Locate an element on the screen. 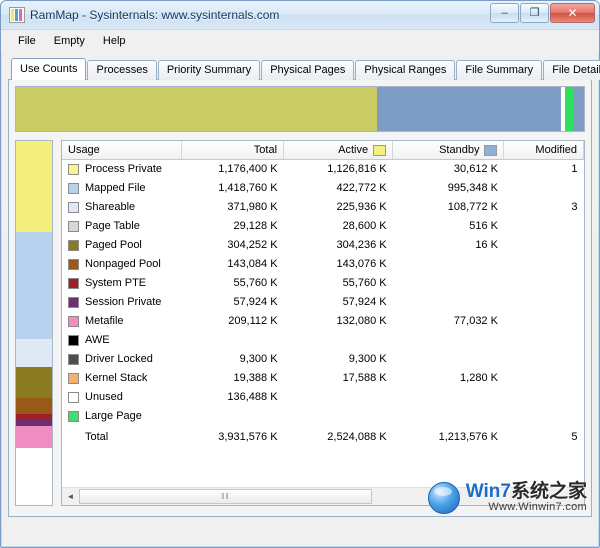 The width and height of the screenshot is (600, 548). row-usage-text: Unused is located at coordinates (104, 397).